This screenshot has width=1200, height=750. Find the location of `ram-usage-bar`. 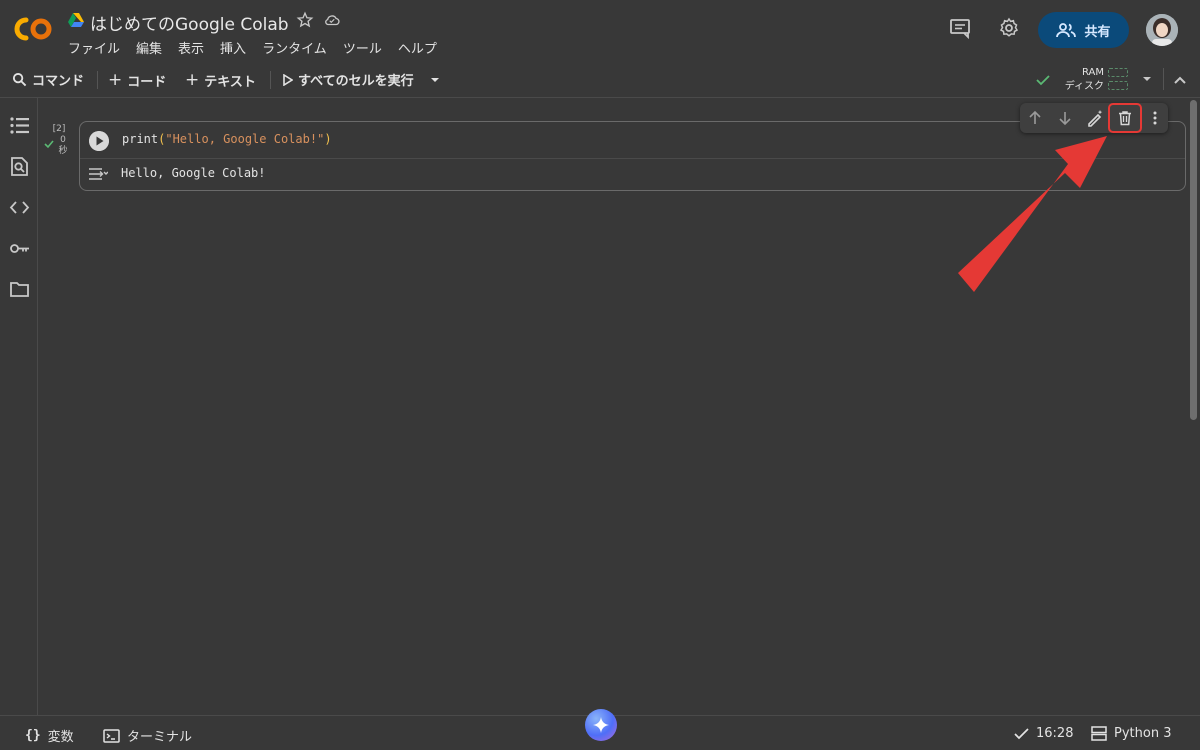

ram-usage-bar is located at coordinates (1118, 72).